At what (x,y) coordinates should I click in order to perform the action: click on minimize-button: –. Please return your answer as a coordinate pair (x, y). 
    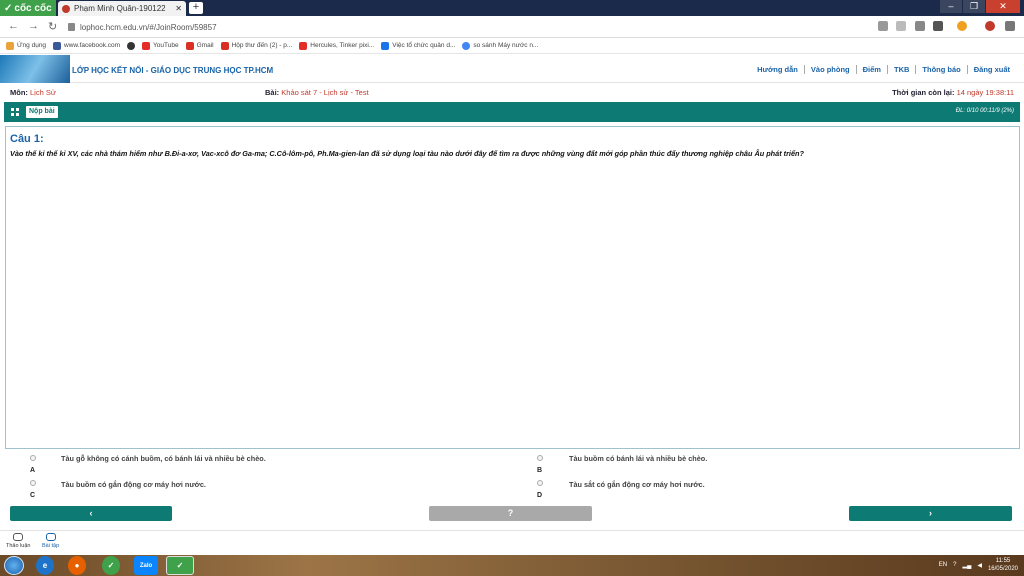
    Looking at the image, I should click on (951, 6).